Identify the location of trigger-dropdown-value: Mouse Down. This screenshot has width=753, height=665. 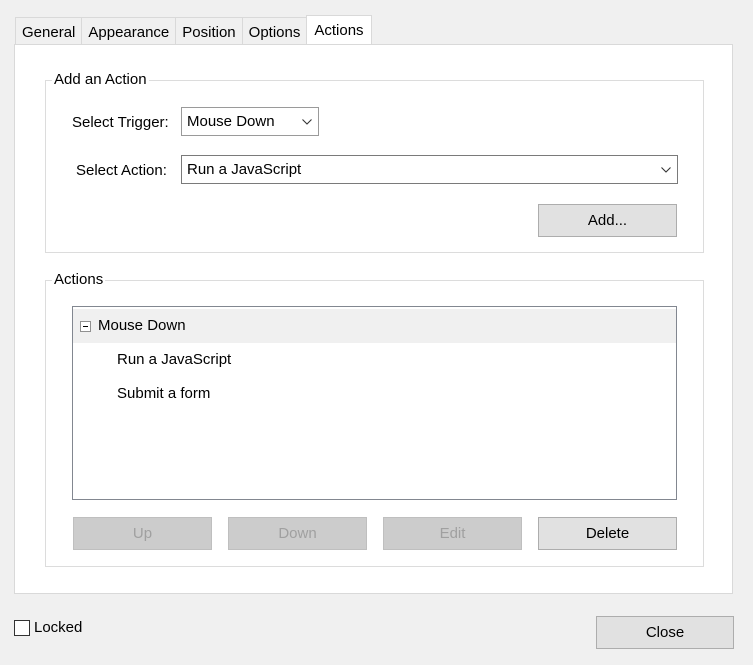
(231, 121).